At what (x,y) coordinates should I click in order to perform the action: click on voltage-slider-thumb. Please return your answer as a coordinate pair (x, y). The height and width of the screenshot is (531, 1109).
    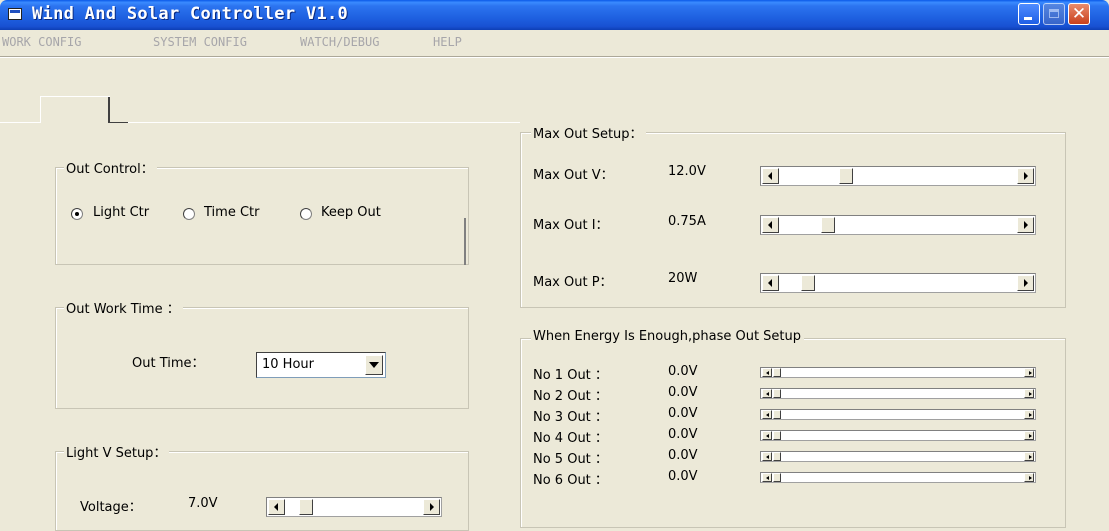
    Looking at the image, I should click on (306, 507).